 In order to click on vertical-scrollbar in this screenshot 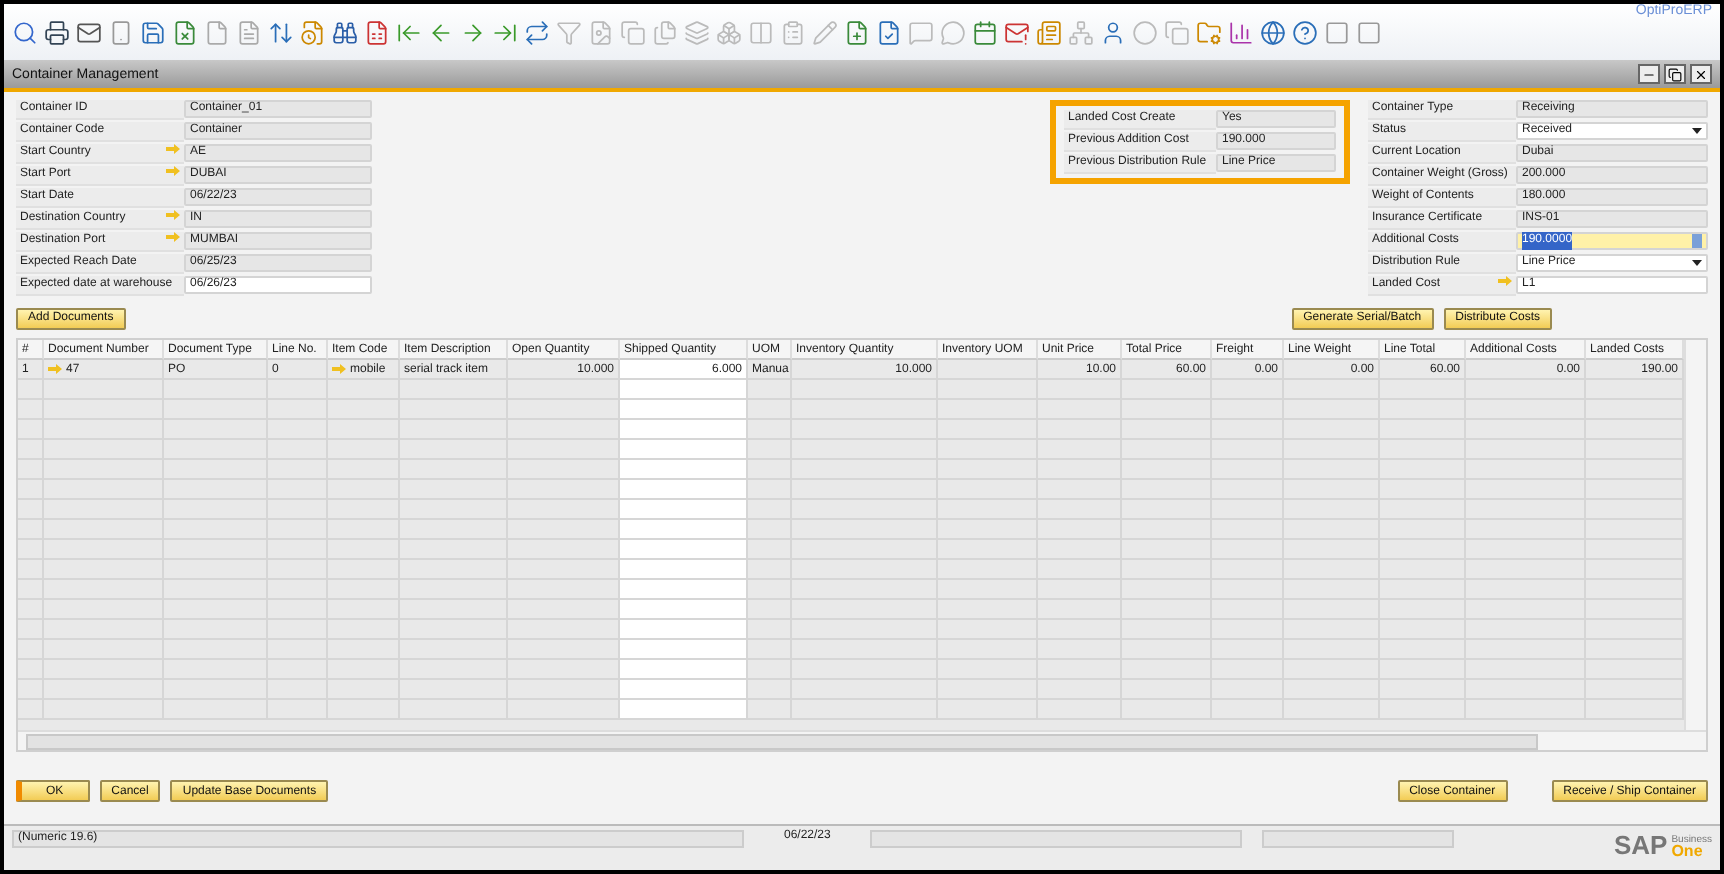, I will do `click(1695, 535)`.